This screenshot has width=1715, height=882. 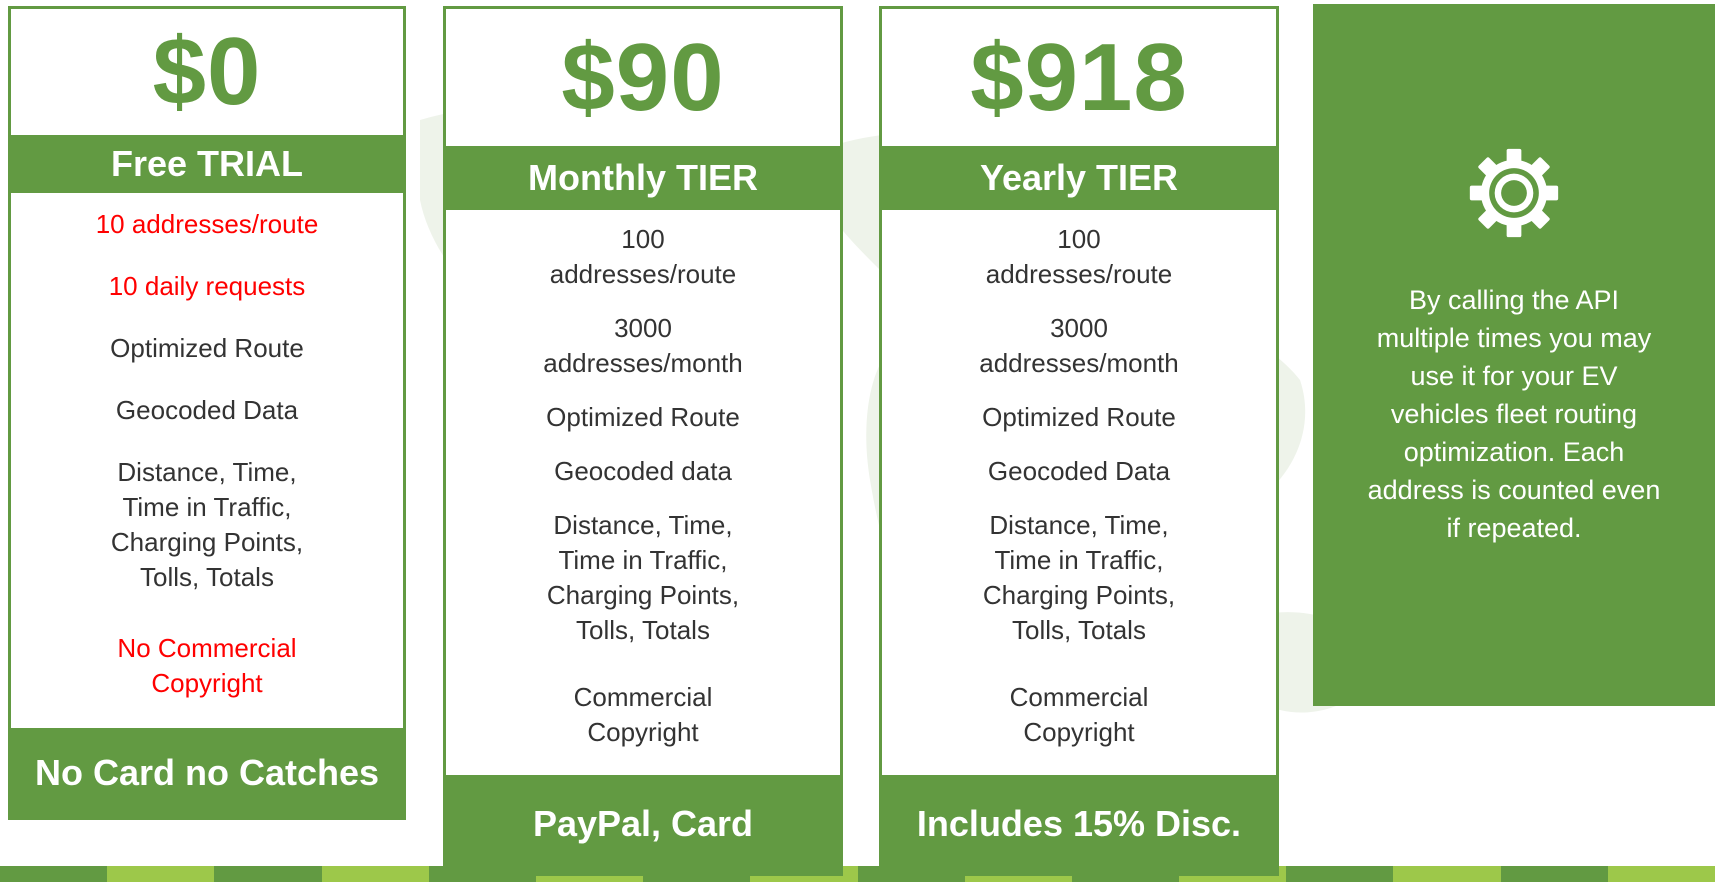 I want to click on plan-tier-title: Free TRIAL, so click(x=207, y=164).